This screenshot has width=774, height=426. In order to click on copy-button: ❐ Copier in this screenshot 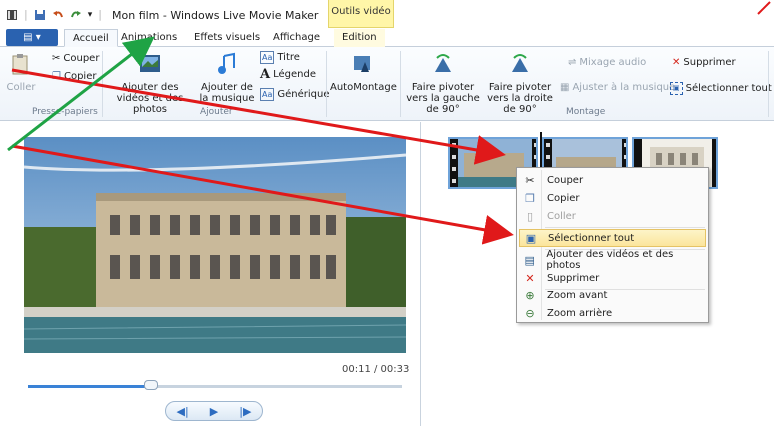, I will do `click(74, 76)`.